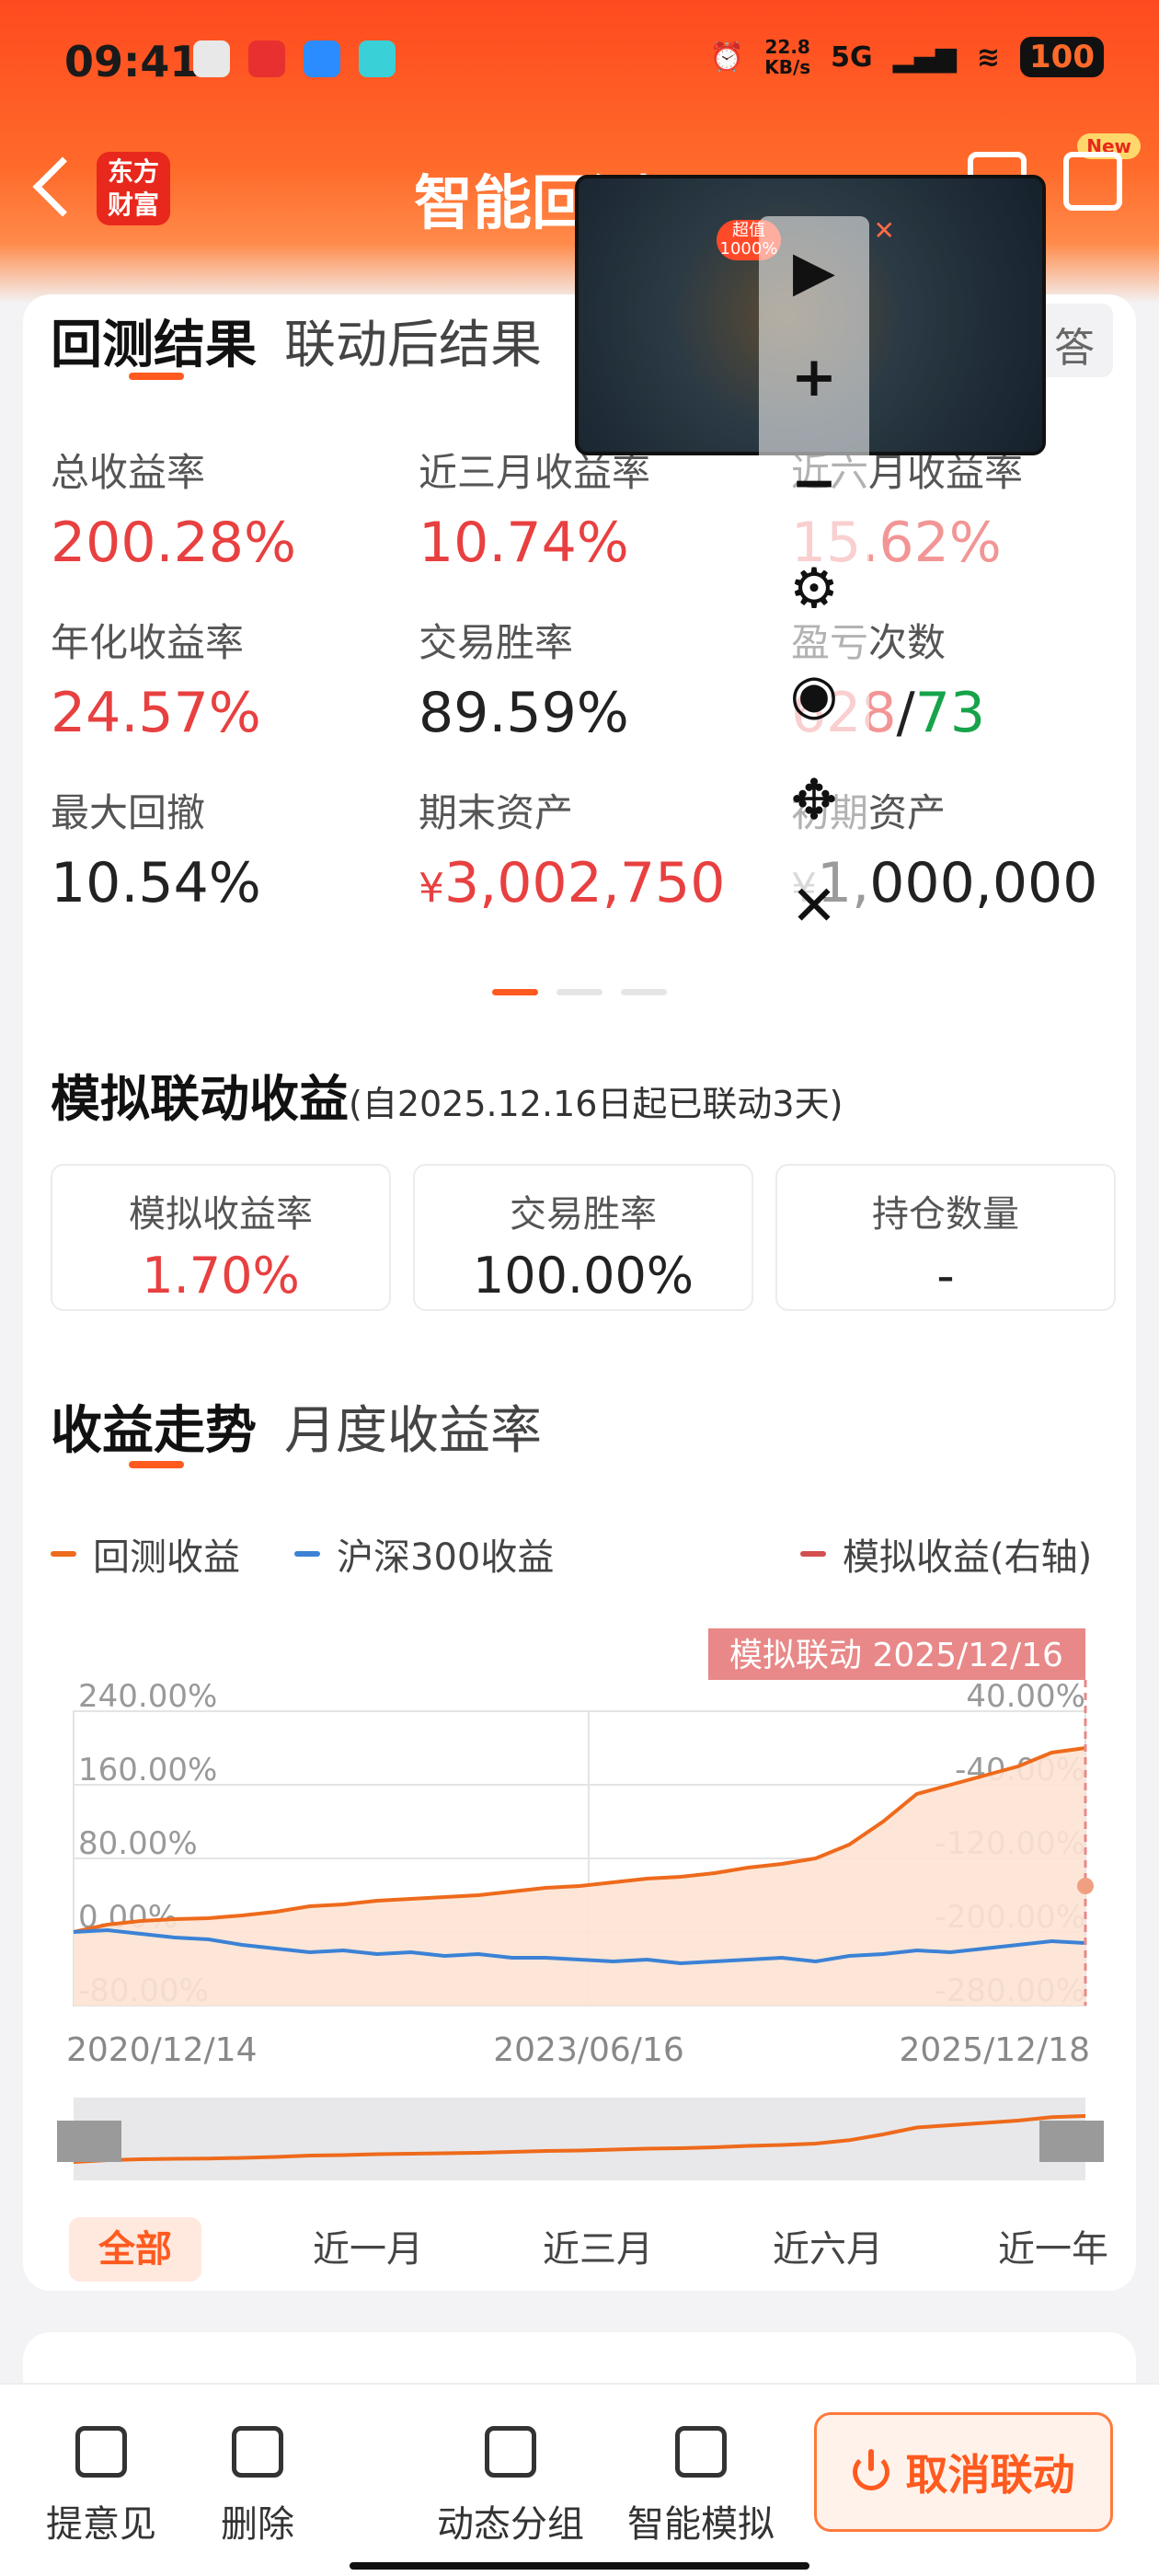  What do you see at coordinates (946, 1554) in the screenshot?
I see `legend-simulation: 模拟收益(右轴)` at bounding box center [946, 1554].